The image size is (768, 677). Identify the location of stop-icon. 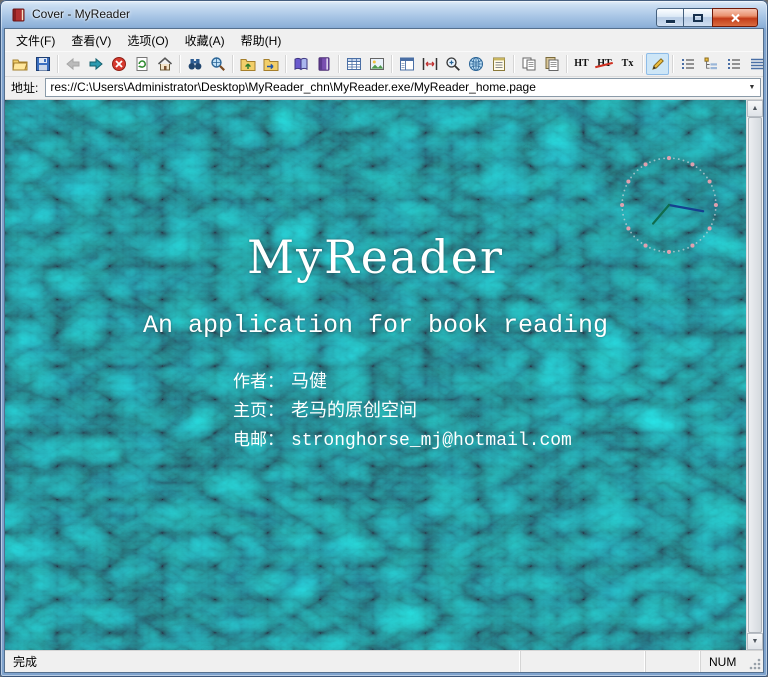
(119, 64).